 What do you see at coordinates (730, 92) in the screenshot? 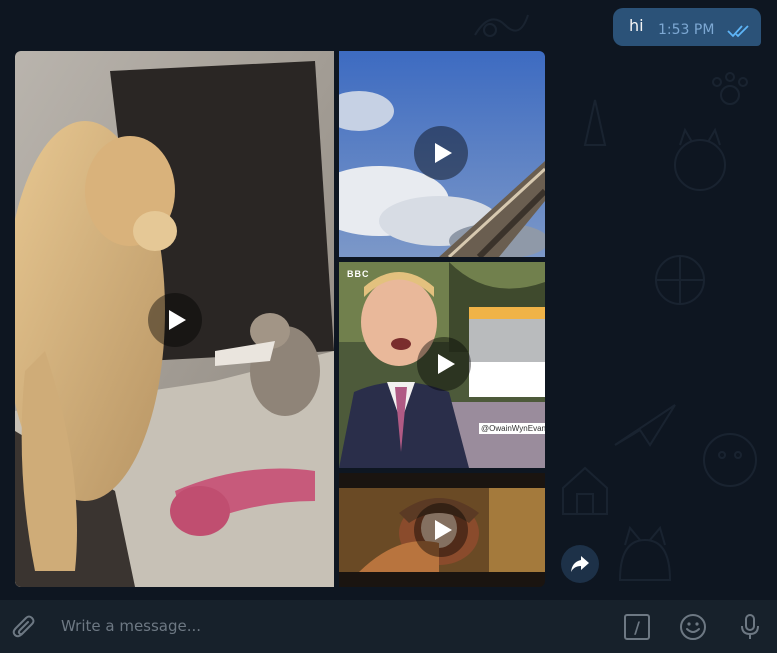
I see `doodle-paw-icon` at bounding box center [730, 92].